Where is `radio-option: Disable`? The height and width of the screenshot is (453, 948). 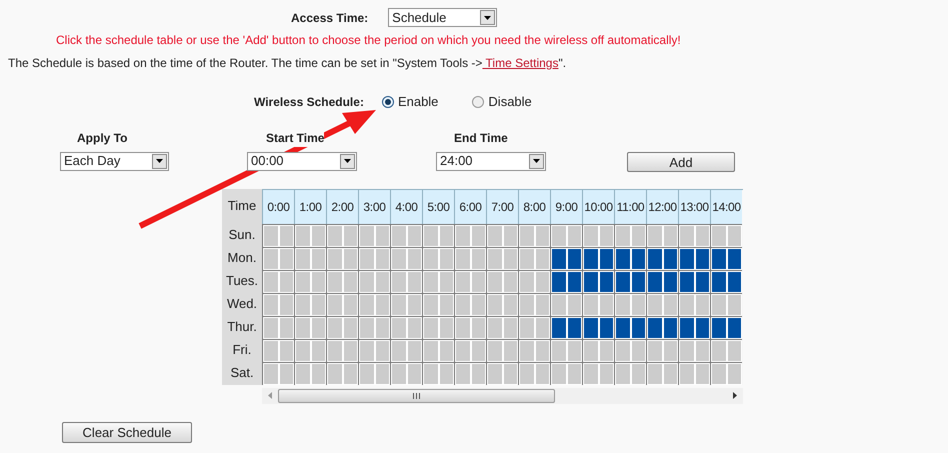 radio-option: Disable is located at coordinates (502, 102).